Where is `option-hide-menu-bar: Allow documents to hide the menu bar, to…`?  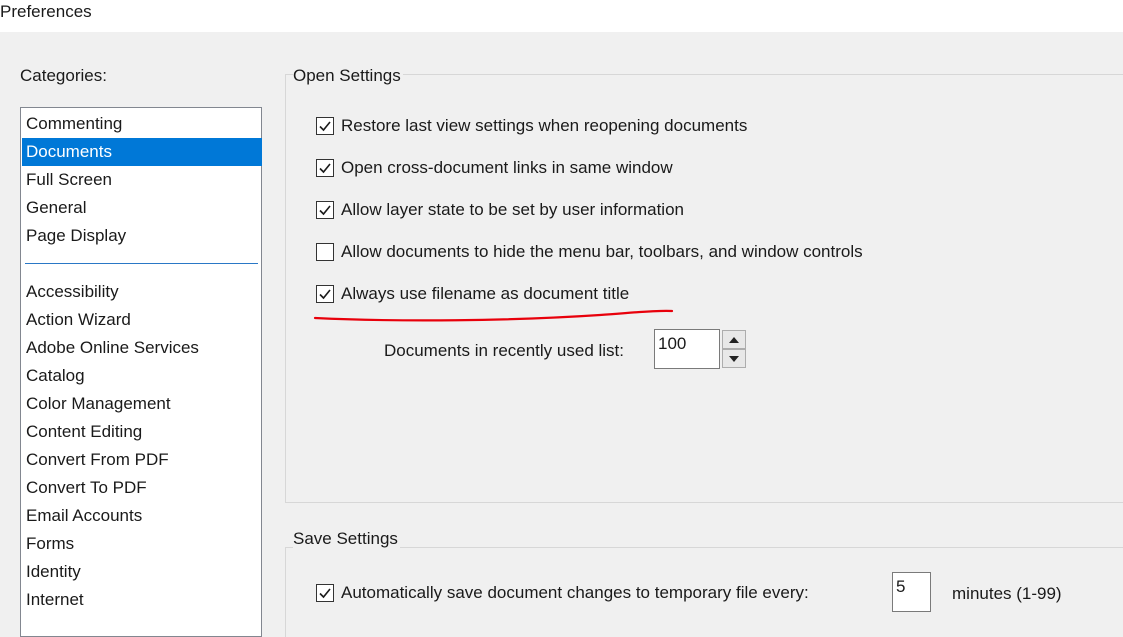 option-hide-menu-bar: Allow documents to hide the menu bar, to… is located at coordinates (589, 252).